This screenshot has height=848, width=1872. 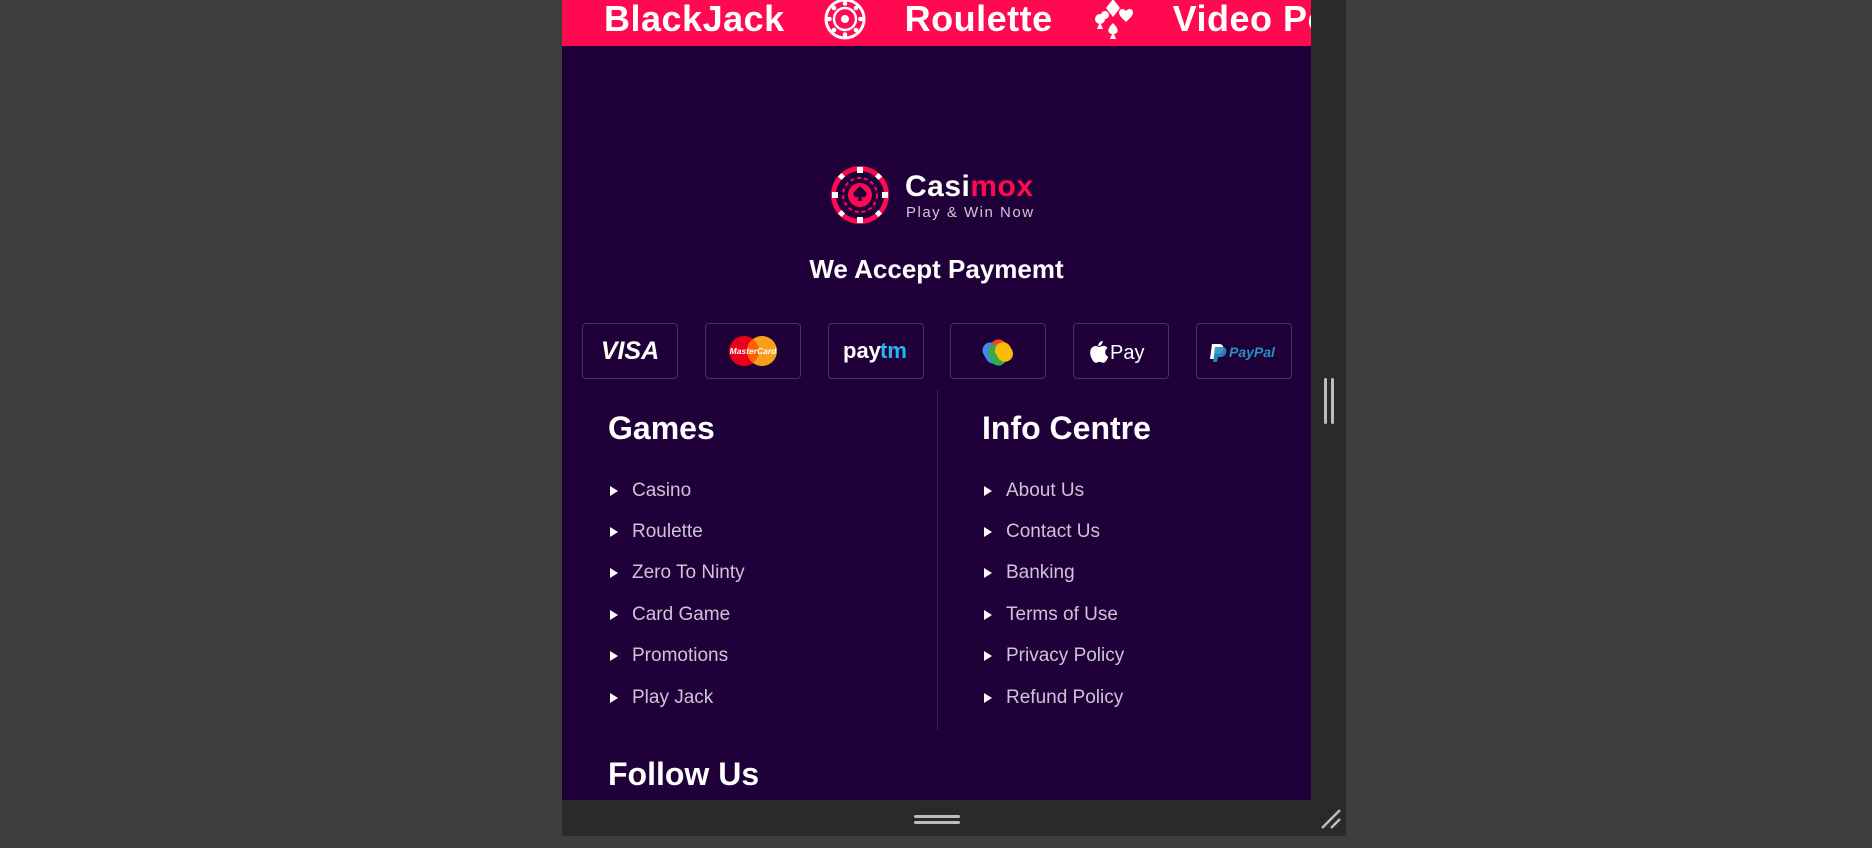 I want to click on follow-us-title: Follow Us, so click(x=684, y=774).